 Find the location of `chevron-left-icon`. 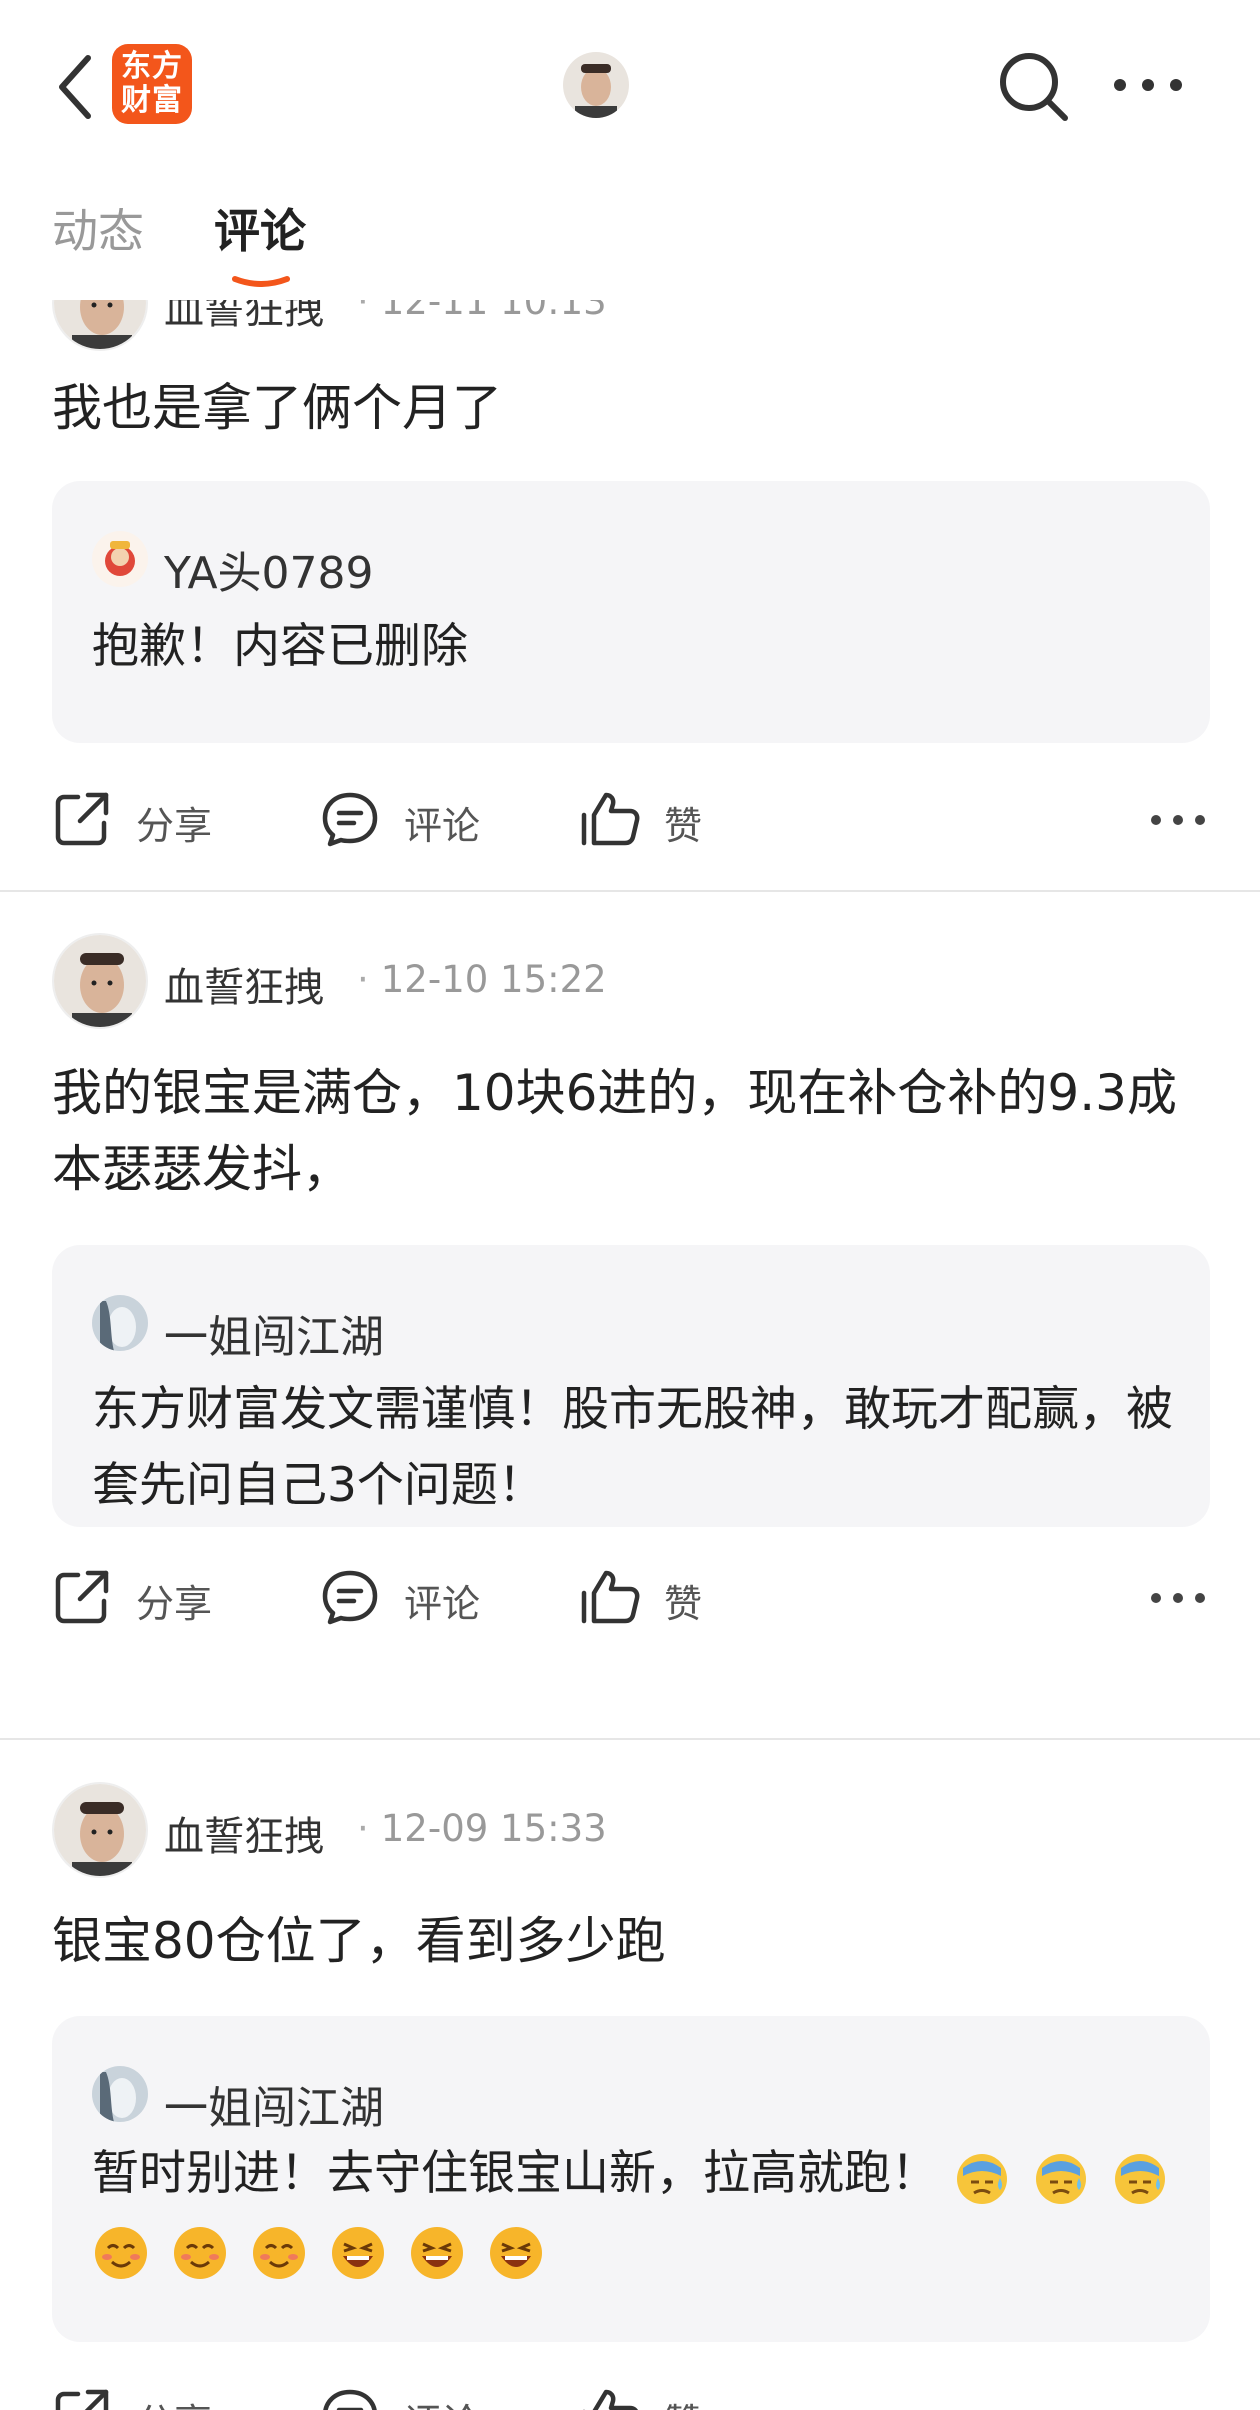

chevron-left-icon is located at coordinates (75, 87).